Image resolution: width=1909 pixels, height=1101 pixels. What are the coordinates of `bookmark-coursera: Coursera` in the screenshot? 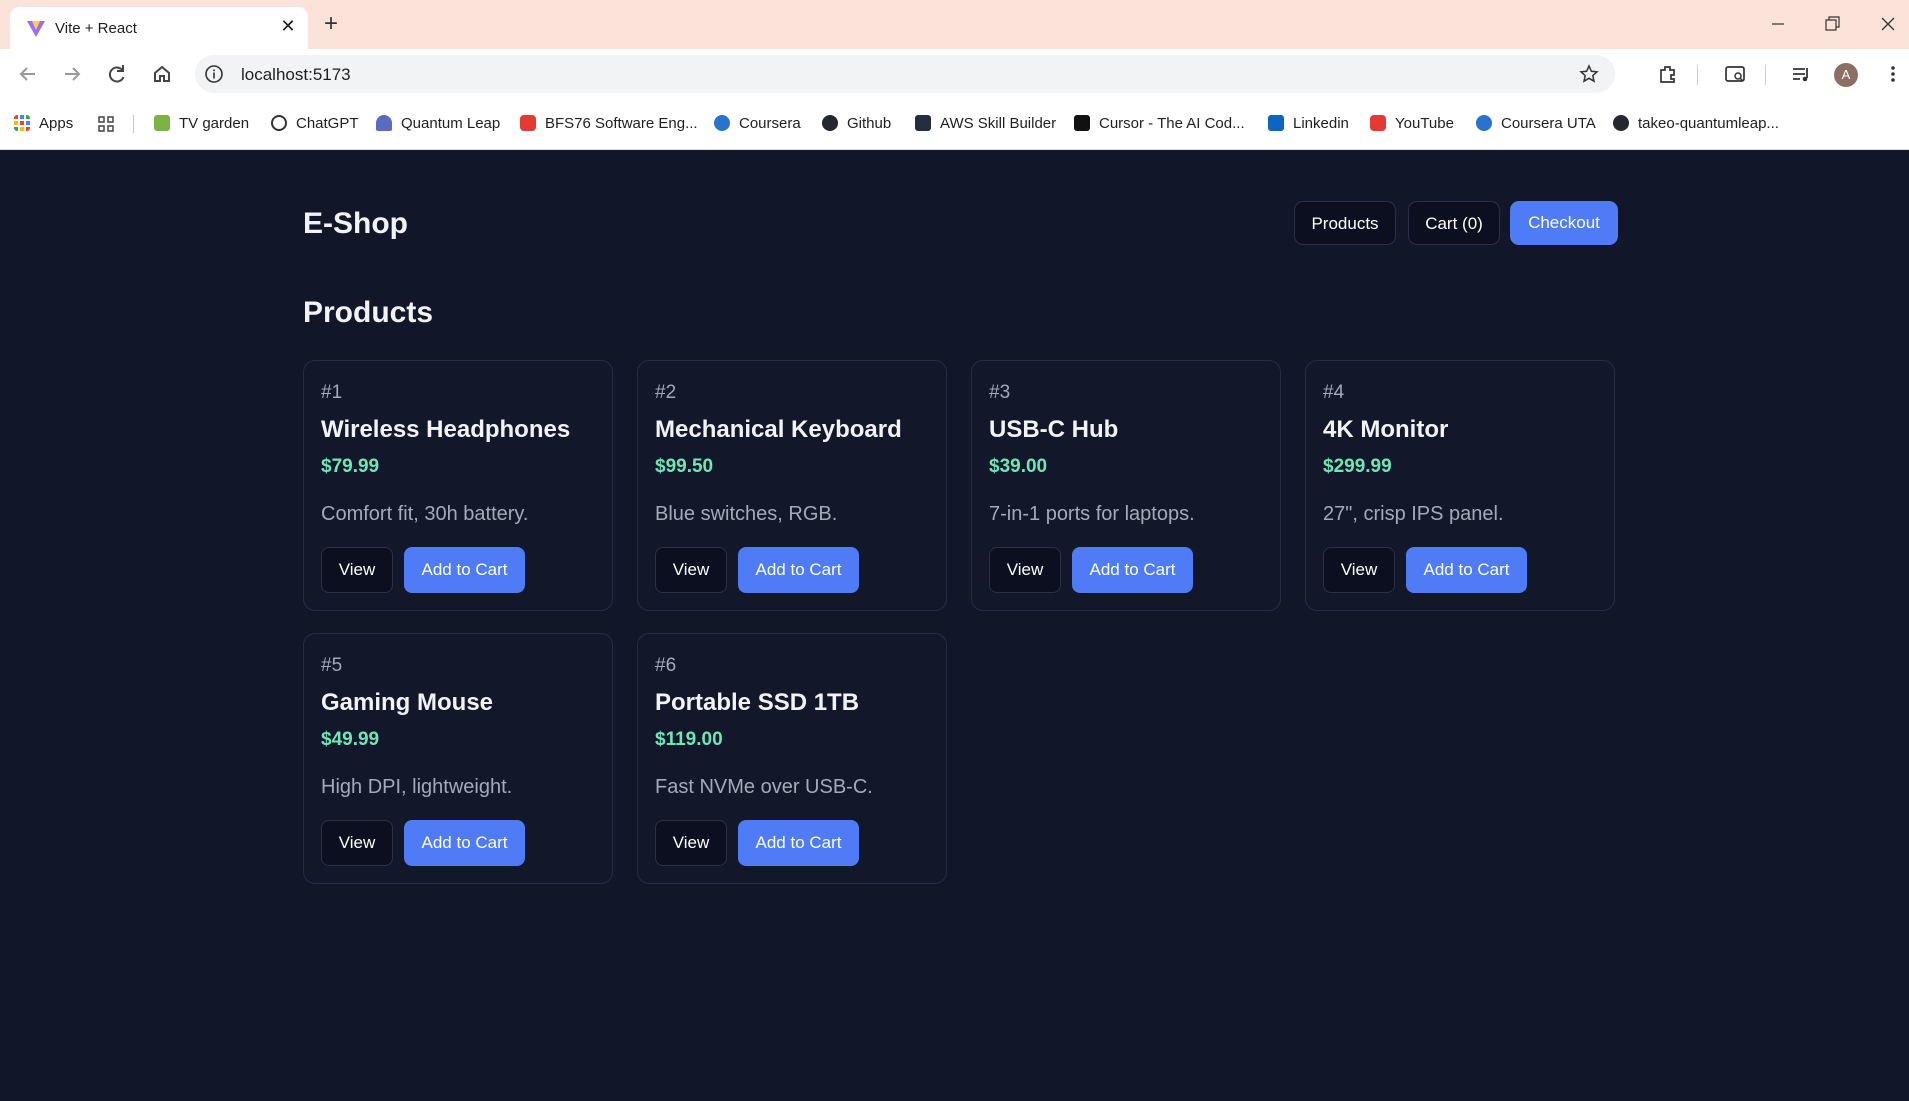 It's located at (757, 124).